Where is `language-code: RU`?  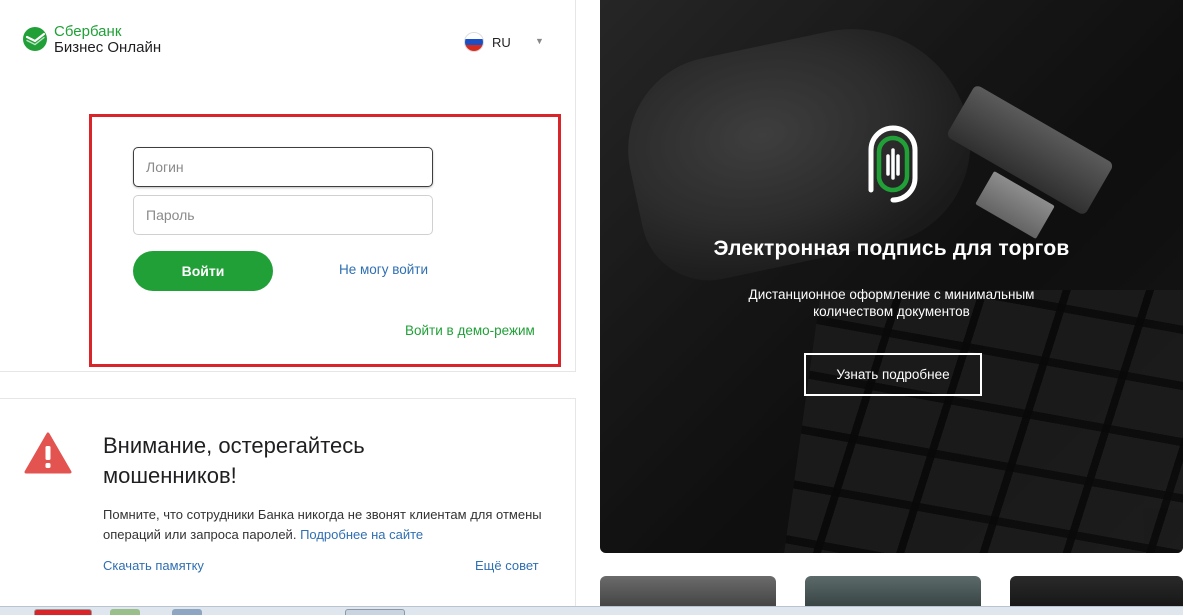 language-code: RU is located at coordinates (501, 42).